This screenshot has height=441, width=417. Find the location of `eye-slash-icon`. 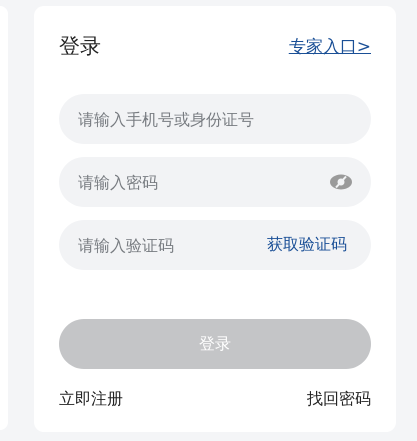

eye-slash-icon is located at coordinates (341, 182).